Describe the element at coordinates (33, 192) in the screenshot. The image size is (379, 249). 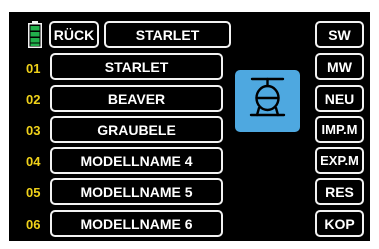
I see `model-slot-number-05: 05` at that location.